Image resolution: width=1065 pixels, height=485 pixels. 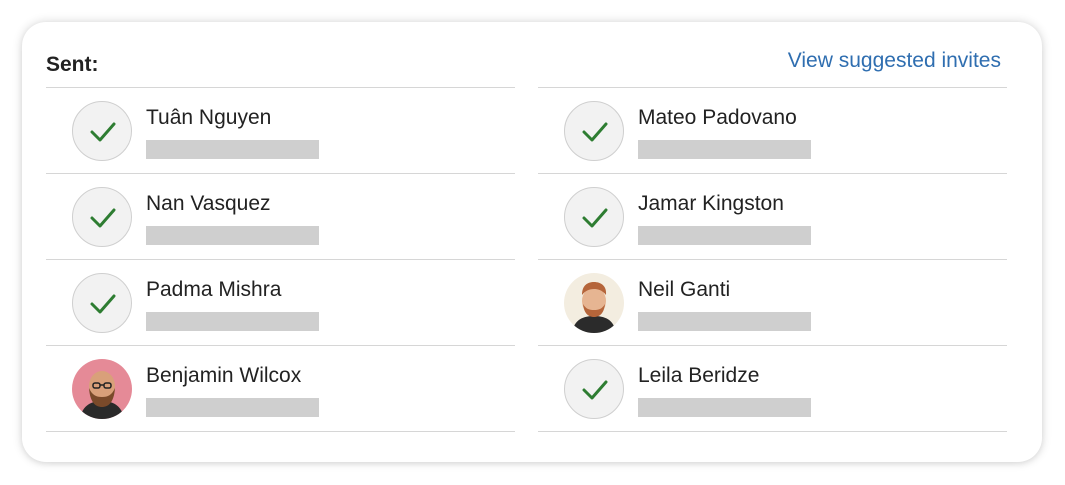 What do you see at coordinates (772, 389) in the screenshot?
I see `list-item: Leila Beridze` at bounding box center [772, 389].